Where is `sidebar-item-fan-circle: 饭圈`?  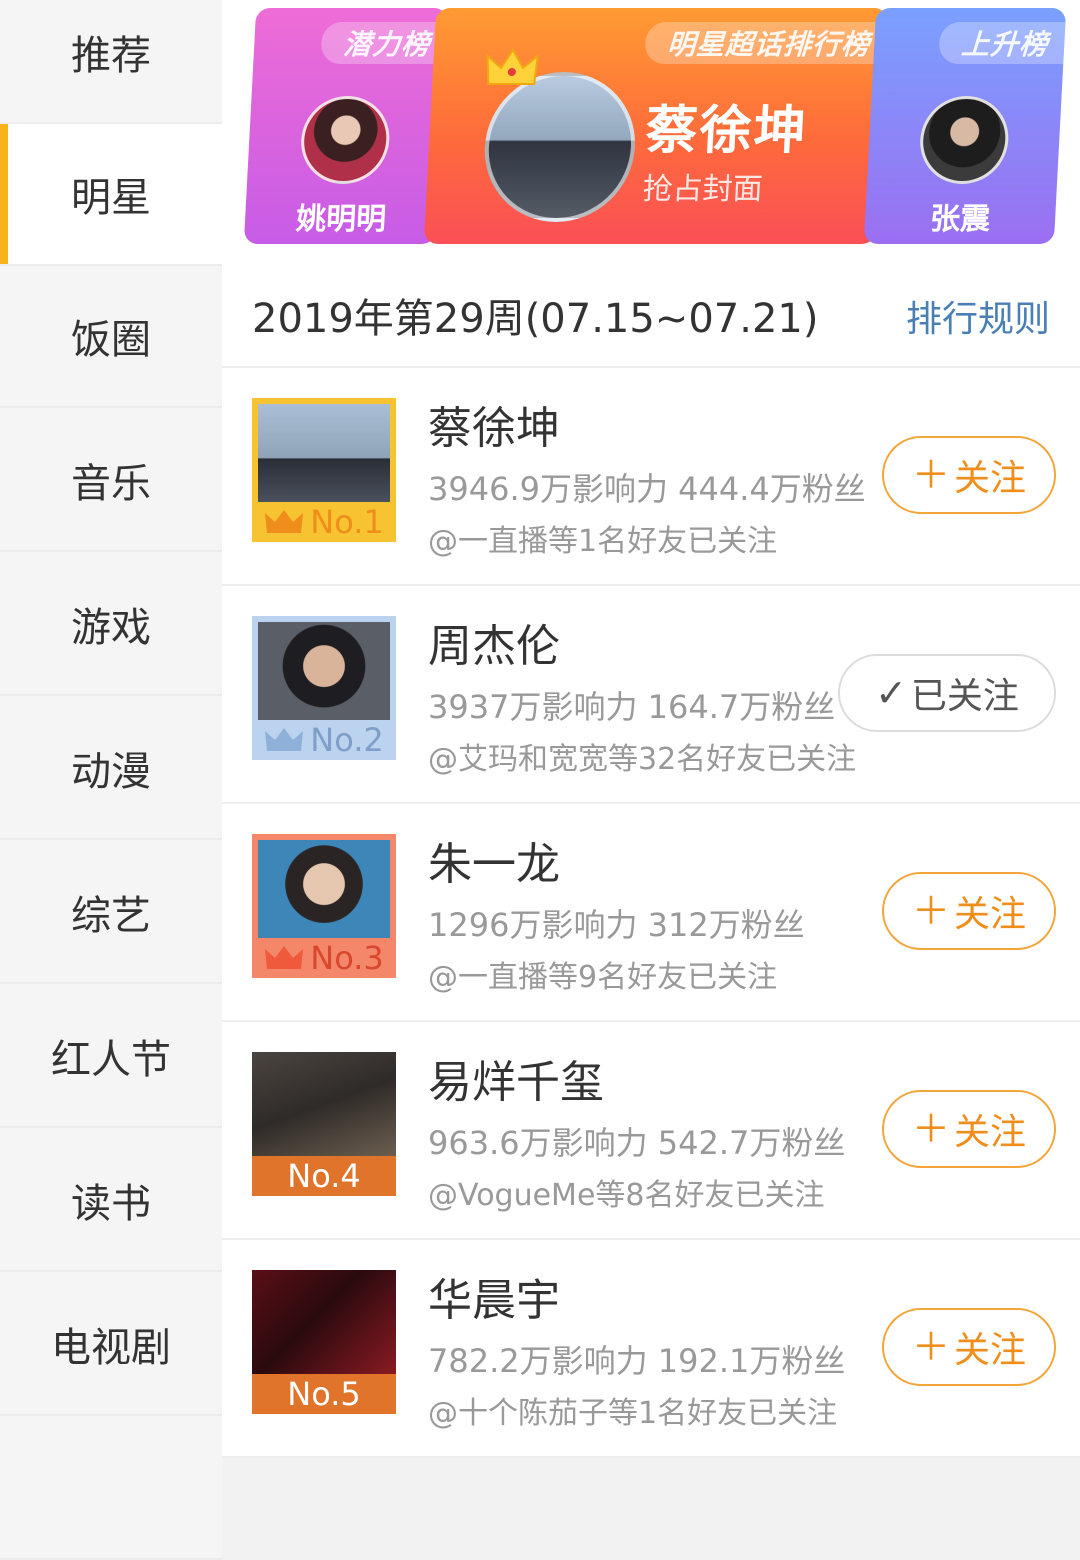 sidebar-item-fan-circle: 饭圈 is located at coordinates (111, 337).